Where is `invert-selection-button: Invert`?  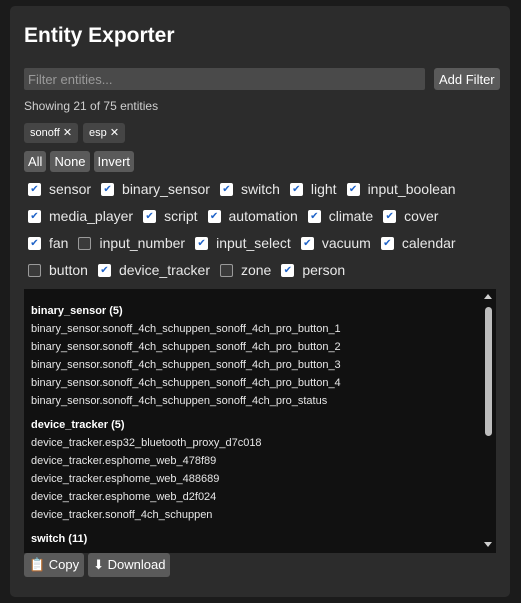
invert-selection-button: Invert is located at coordinates (114, 161).